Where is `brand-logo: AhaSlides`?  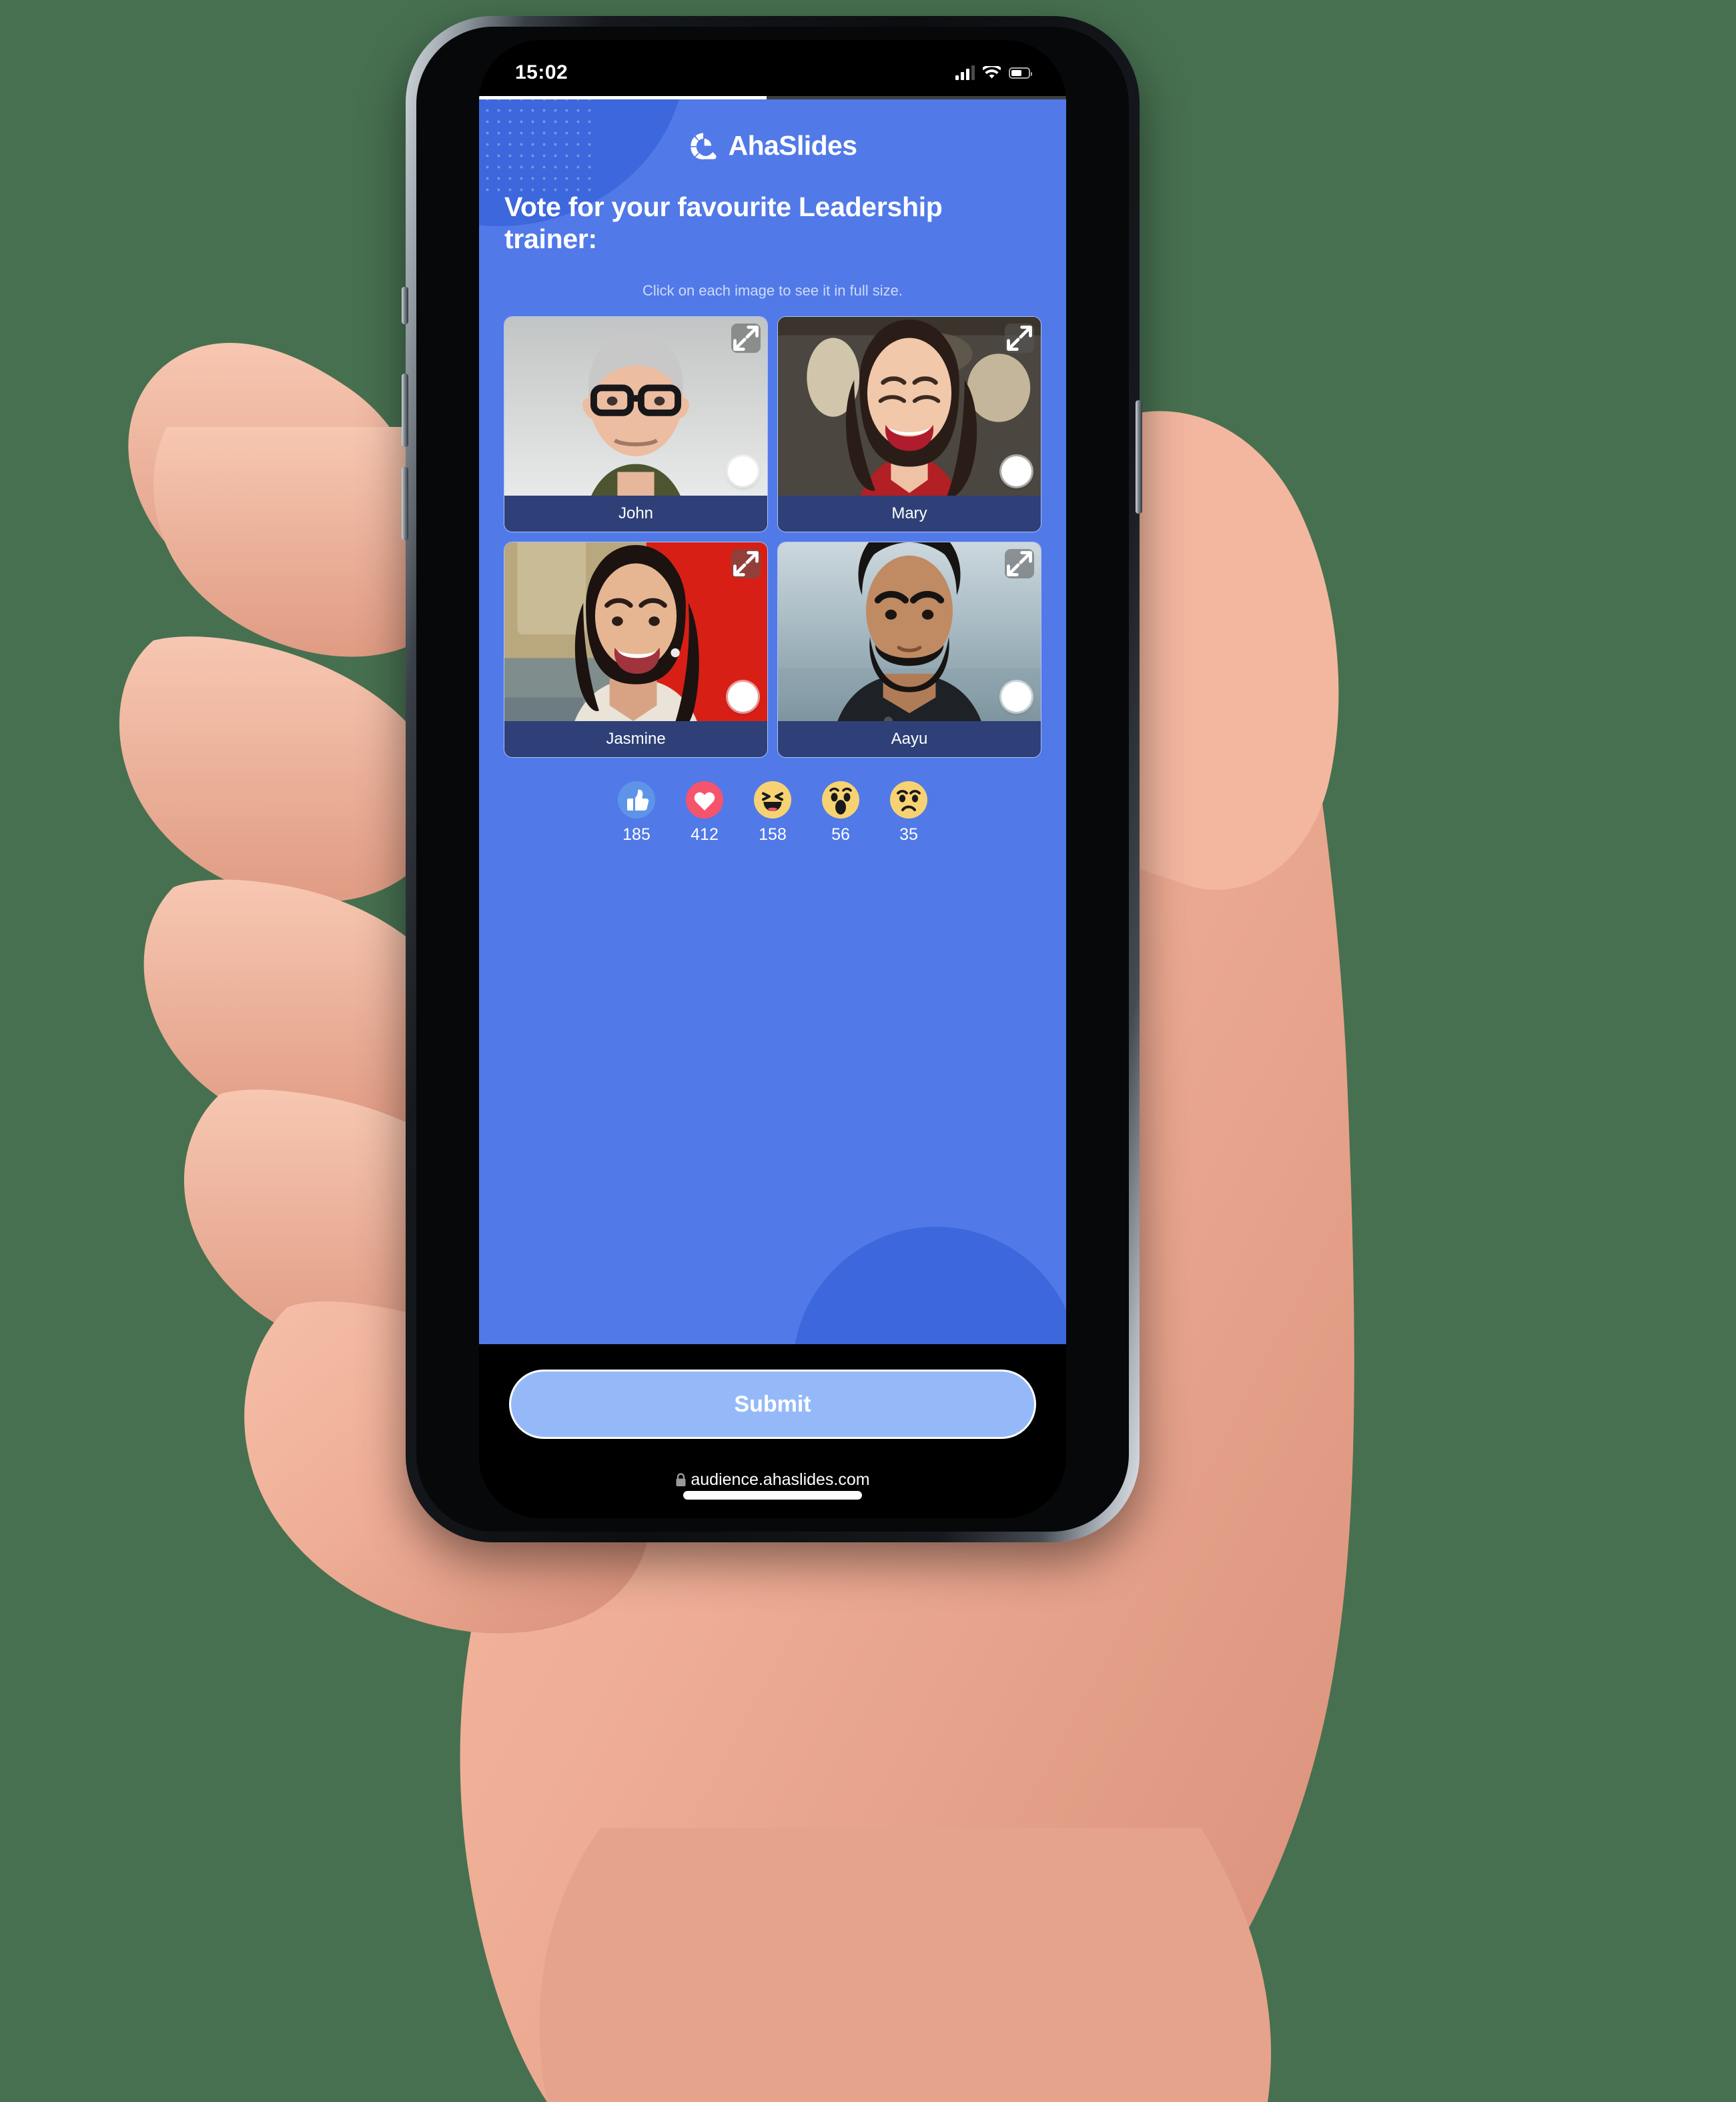
brand-logo: AhaSlides is located at coordinates (772, 130).